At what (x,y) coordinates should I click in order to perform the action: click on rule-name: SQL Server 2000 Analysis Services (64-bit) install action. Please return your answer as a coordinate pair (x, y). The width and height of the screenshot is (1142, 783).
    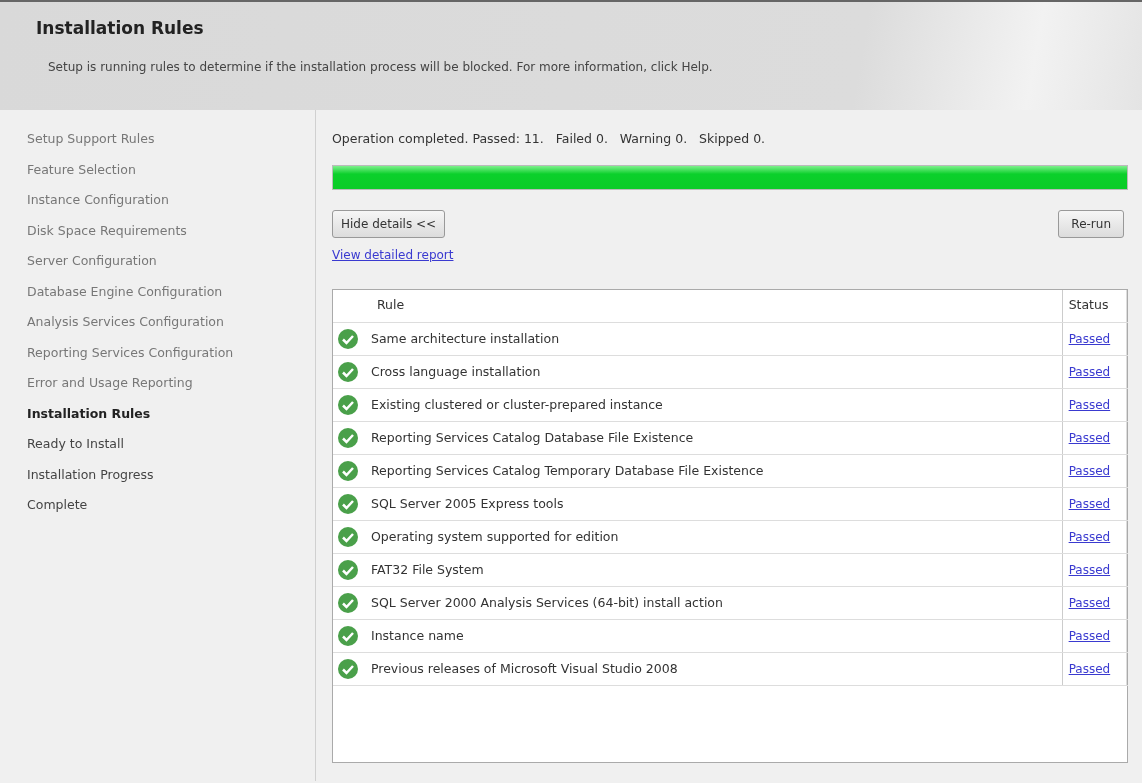
    Looking at the image, I should click on (547, 602).